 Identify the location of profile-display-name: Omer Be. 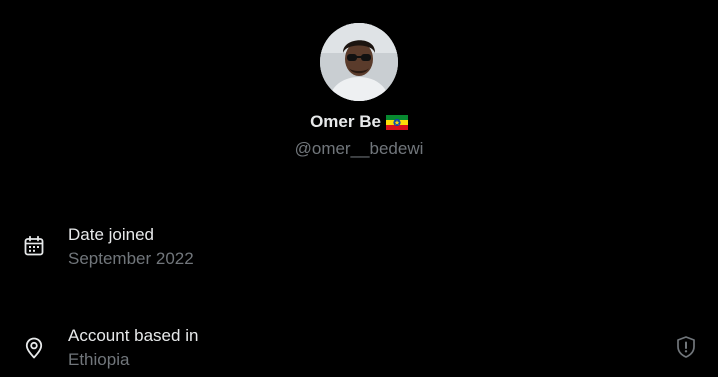
(345, 121).